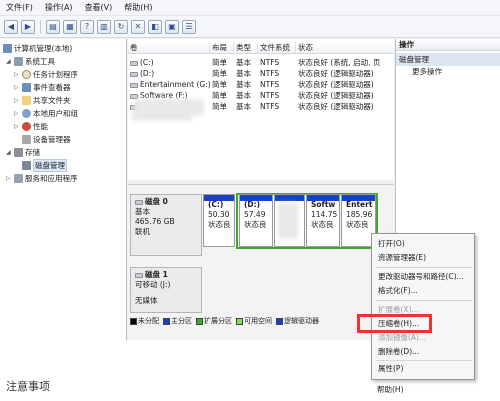 The width and height of the screenshot is (500, 401). Describe the element at coordinates (42, 87) in the screenshot. I see `tree-event-viewer: ▷ 事件查看器` at that location.